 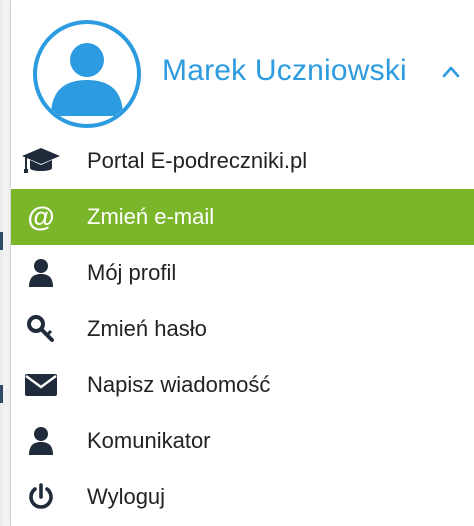 What do you see at coordinates (179, 384) in the screenshot?
I see `menu-item-label: Napisz wiadomość` at bounding box center [179, 384].